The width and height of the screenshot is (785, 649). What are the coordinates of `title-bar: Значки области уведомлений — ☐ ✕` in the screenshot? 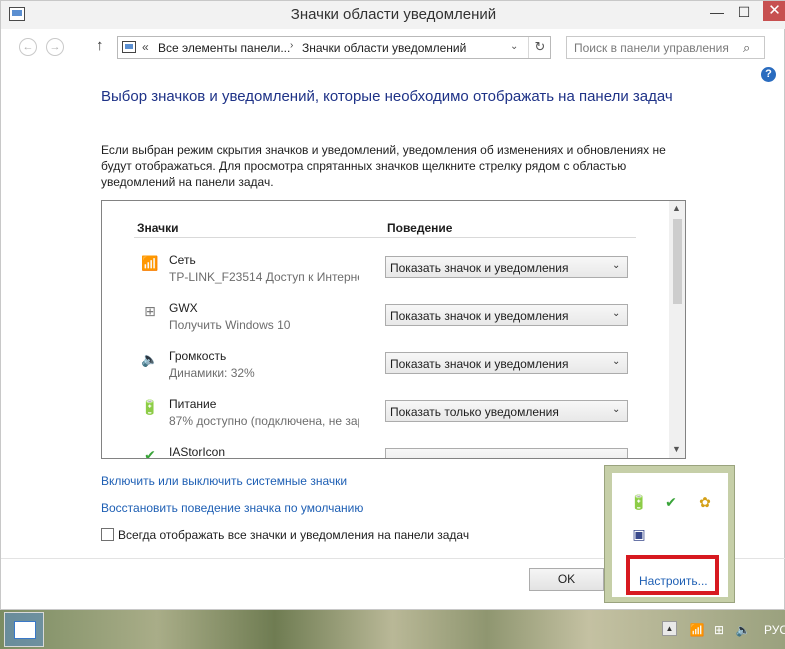 It's located at (393, 15).